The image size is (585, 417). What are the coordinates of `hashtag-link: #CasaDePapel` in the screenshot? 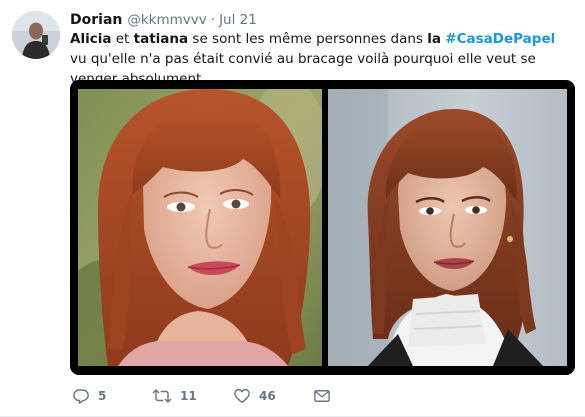 It's located at (500, 39).